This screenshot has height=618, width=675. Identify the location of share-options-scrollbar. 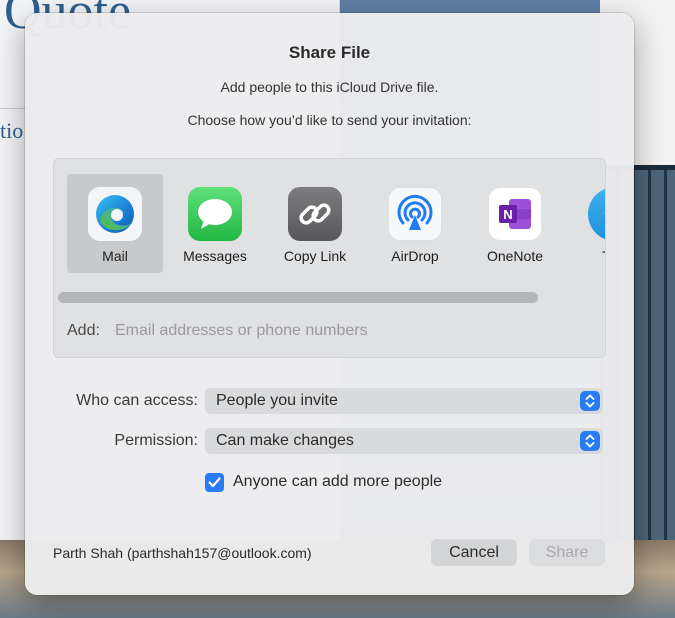
(298, 297).